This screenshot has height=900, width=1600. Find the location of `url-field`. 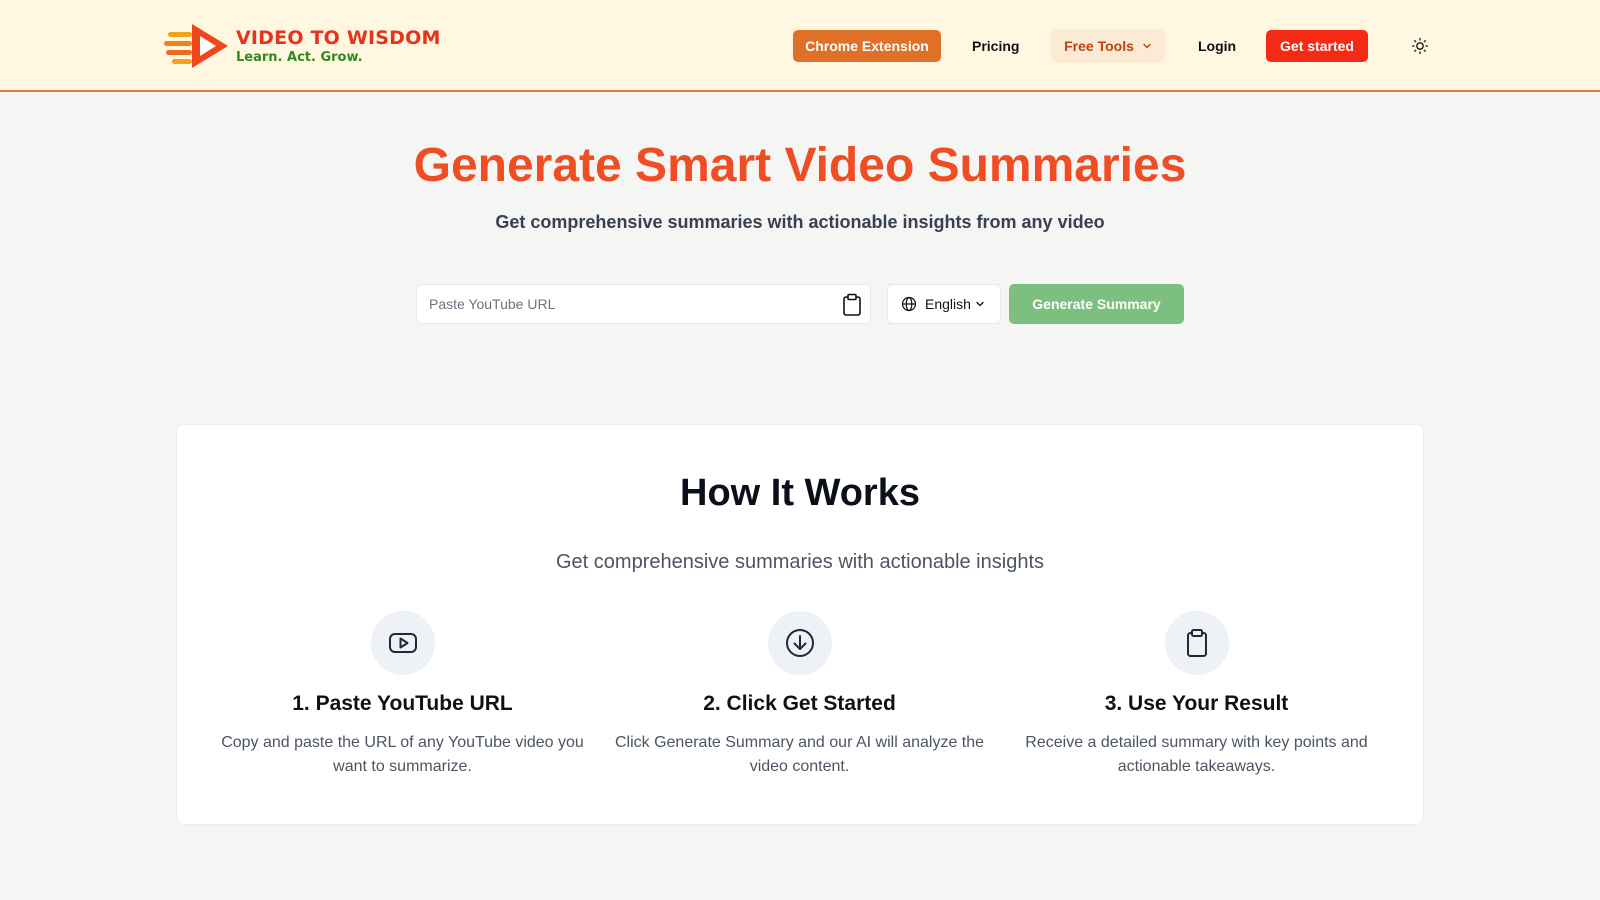

url-field is located at coordinates (643, 304).